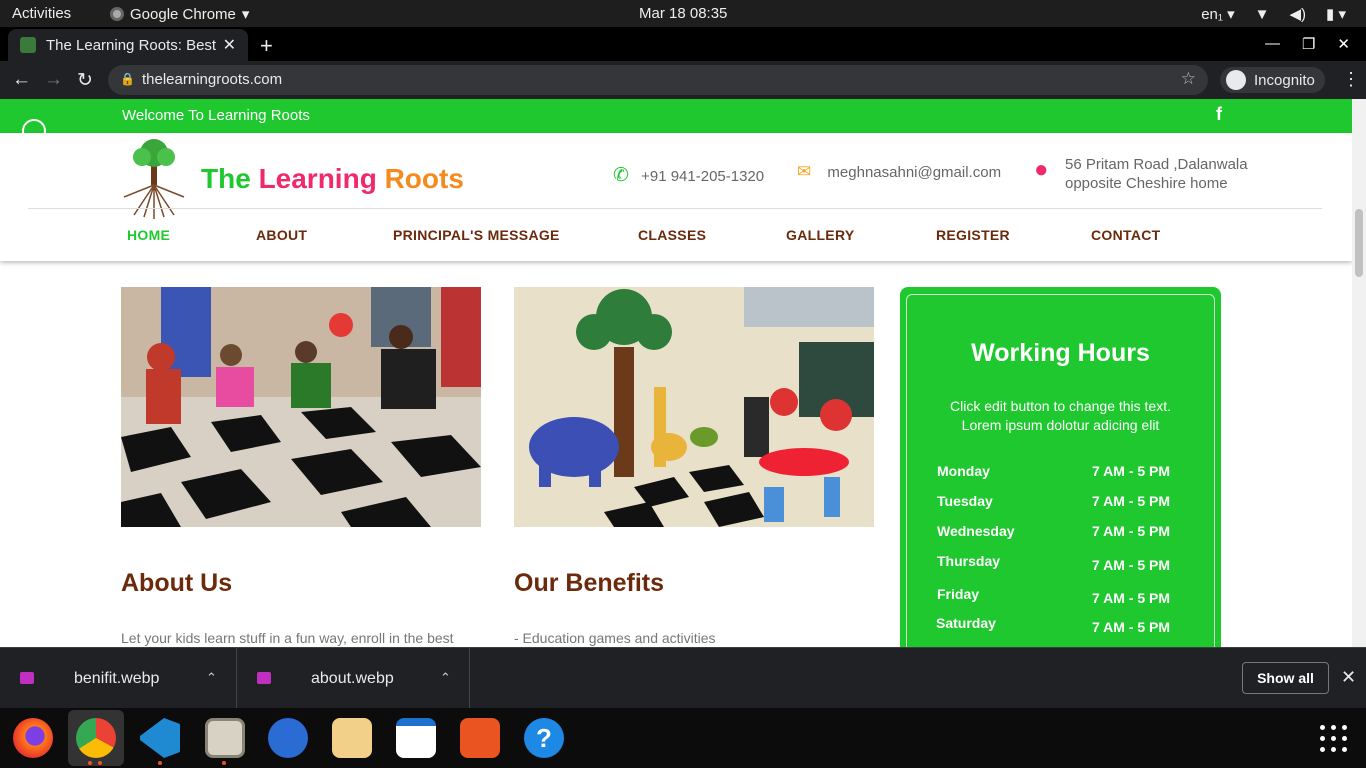 The height and width of the screenshot is (768, 1366). What do you see at coordinates (1348, 677) in the screenshot?
I see `close-downloads-icon: ✕` at bounding box center [1348, 677].